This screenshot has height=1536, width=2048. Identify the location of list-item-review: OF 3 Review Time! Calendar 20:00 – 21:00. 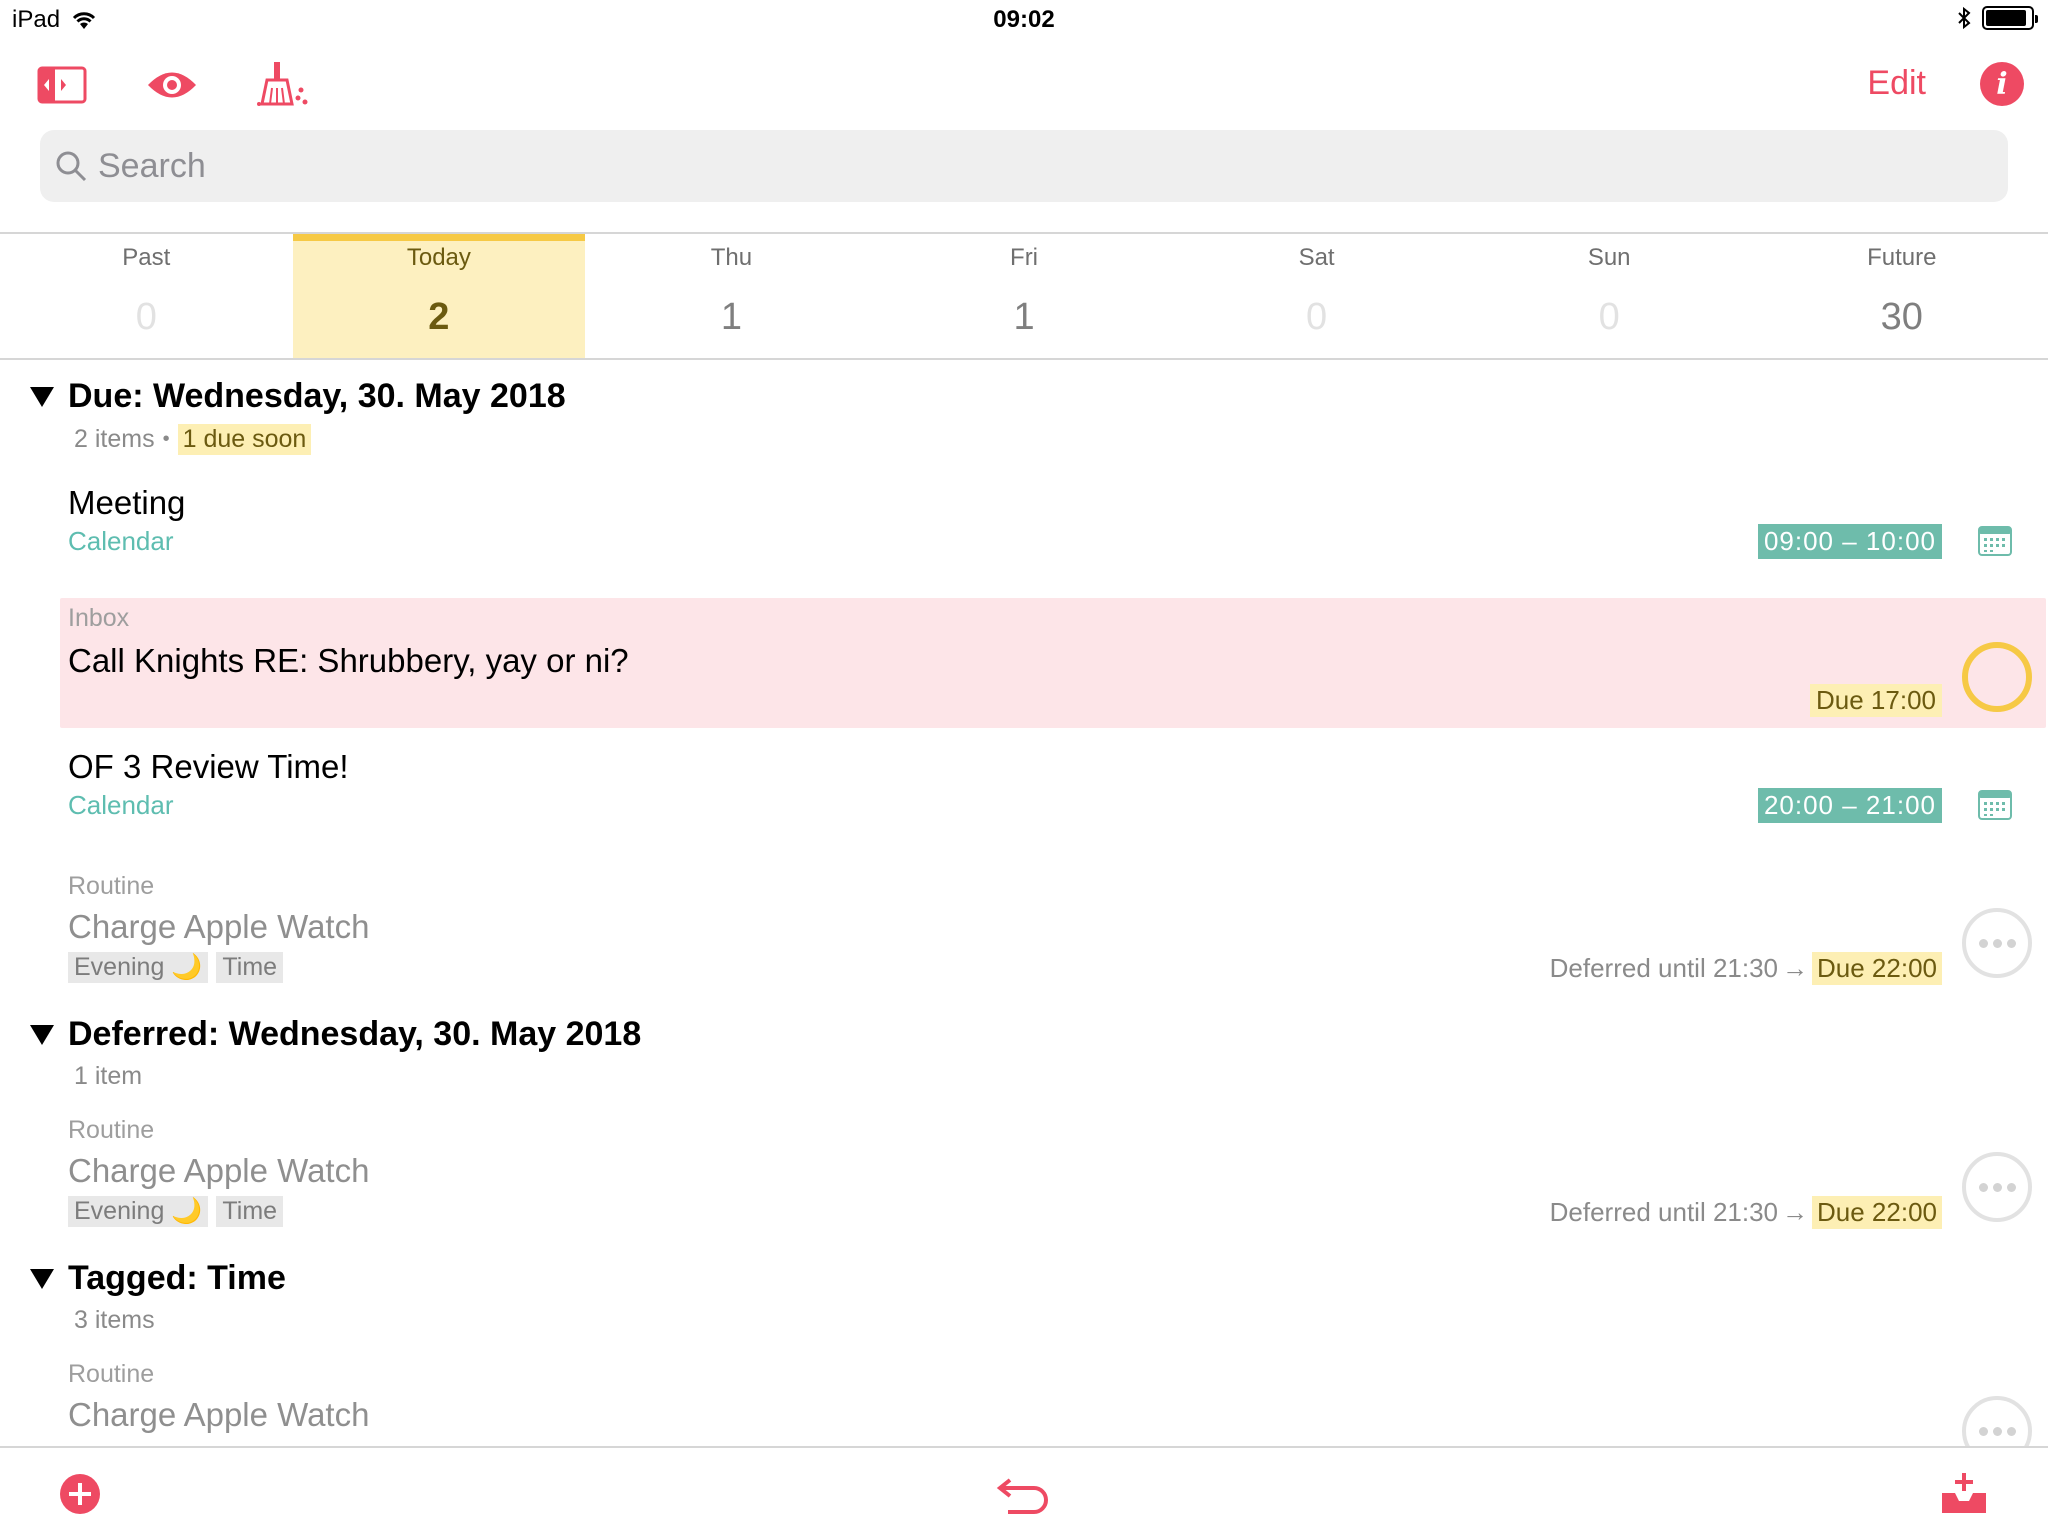
(1053, 794).